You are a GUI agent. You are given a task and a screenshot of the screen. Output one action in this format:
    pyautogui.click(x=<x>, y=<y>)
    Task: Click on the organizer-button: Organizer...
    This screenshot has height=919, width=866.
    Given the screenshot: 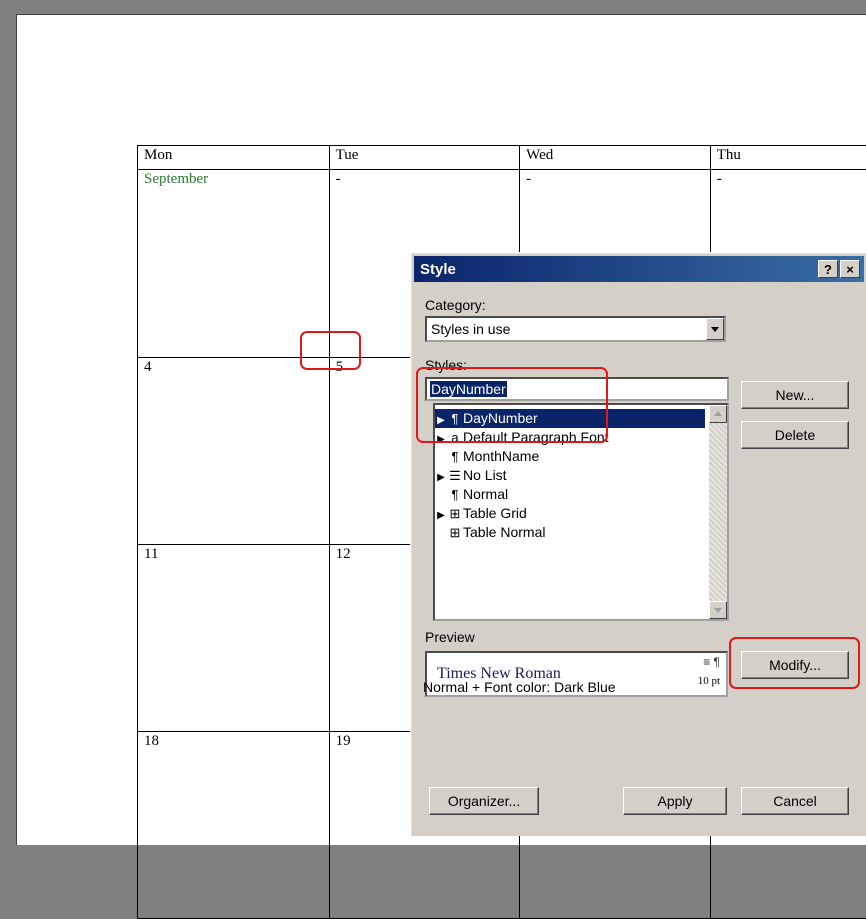 What is the action you would take?
    pyautogui.click(x=484, y=801)
    